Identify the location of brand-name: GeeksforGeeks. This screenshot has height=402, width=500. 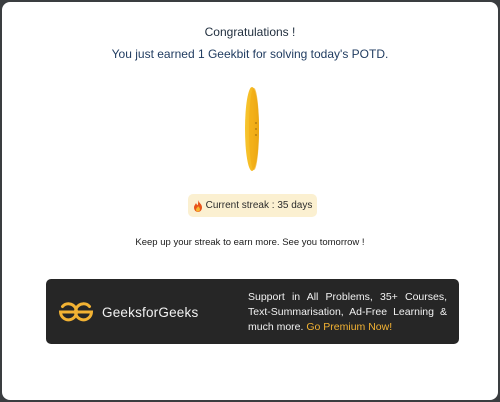
(150, 312).